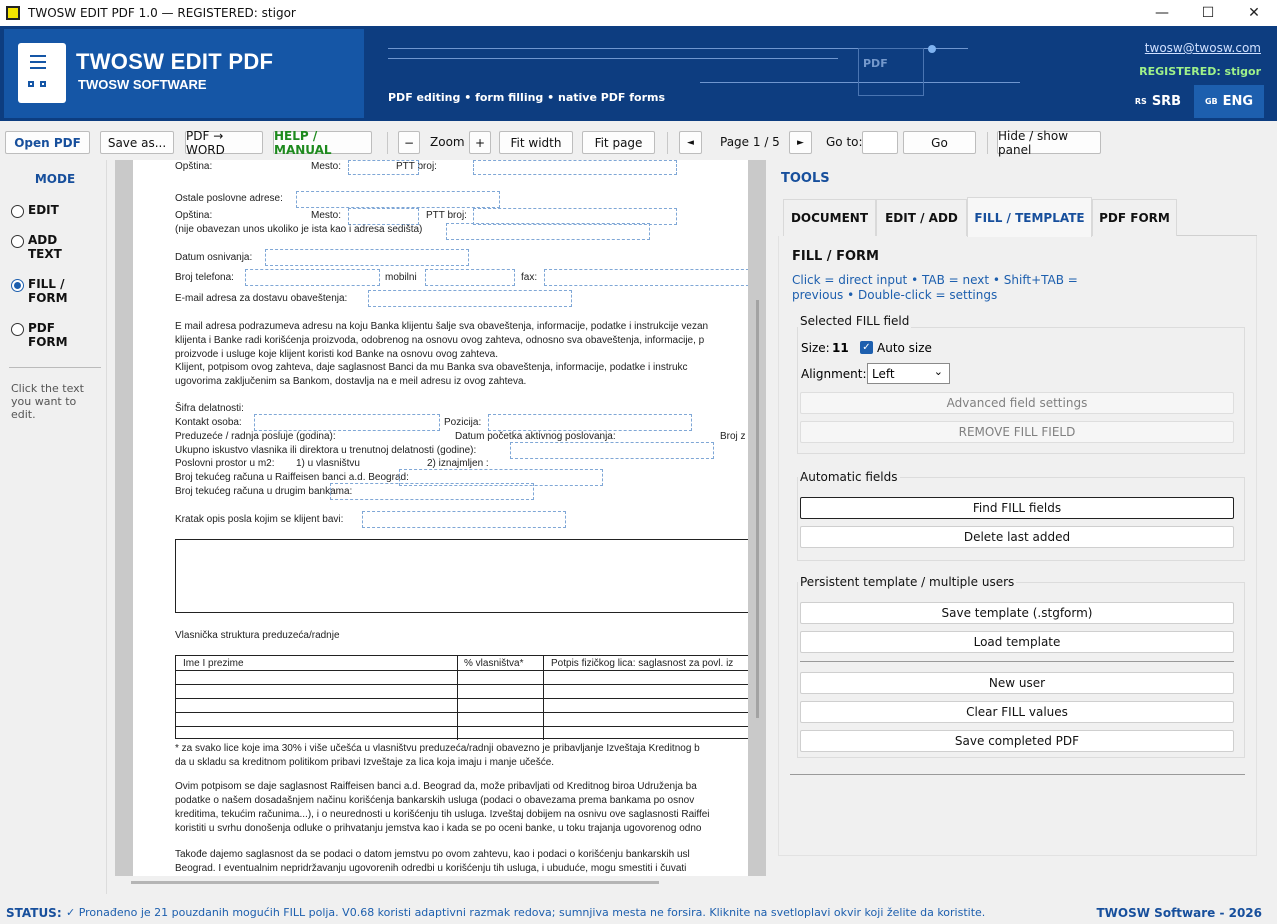 Image resolution: width=1277 pixels, height=924 pixels. Describe the element at coordinates (36, 247) in the screenshot. I see `mode-add-text-option: ADD TEXT` at that location.